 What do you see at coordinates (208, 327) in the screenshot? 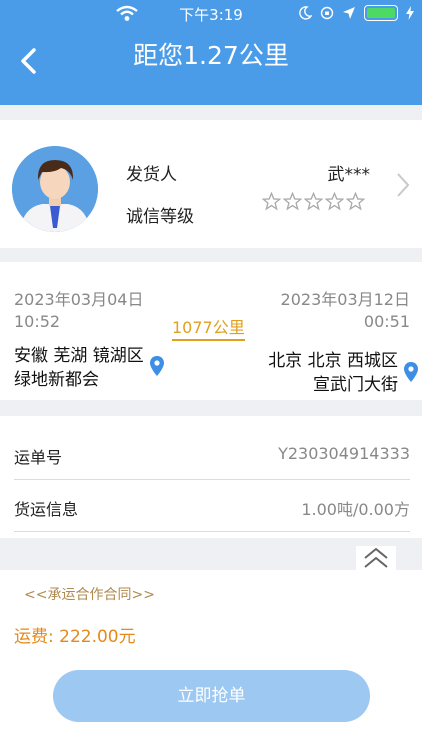
I see `route-distance: 1077公里` at bounding box center [208, 327].